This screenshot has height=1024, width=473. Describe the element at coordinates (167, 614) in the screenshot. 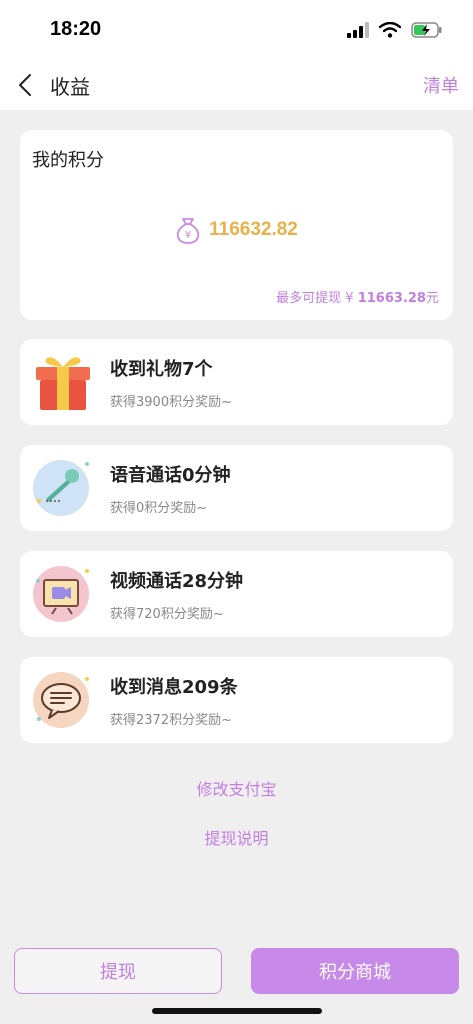

I see `stat-subtitle: 获得720积分奖励~` at that location.